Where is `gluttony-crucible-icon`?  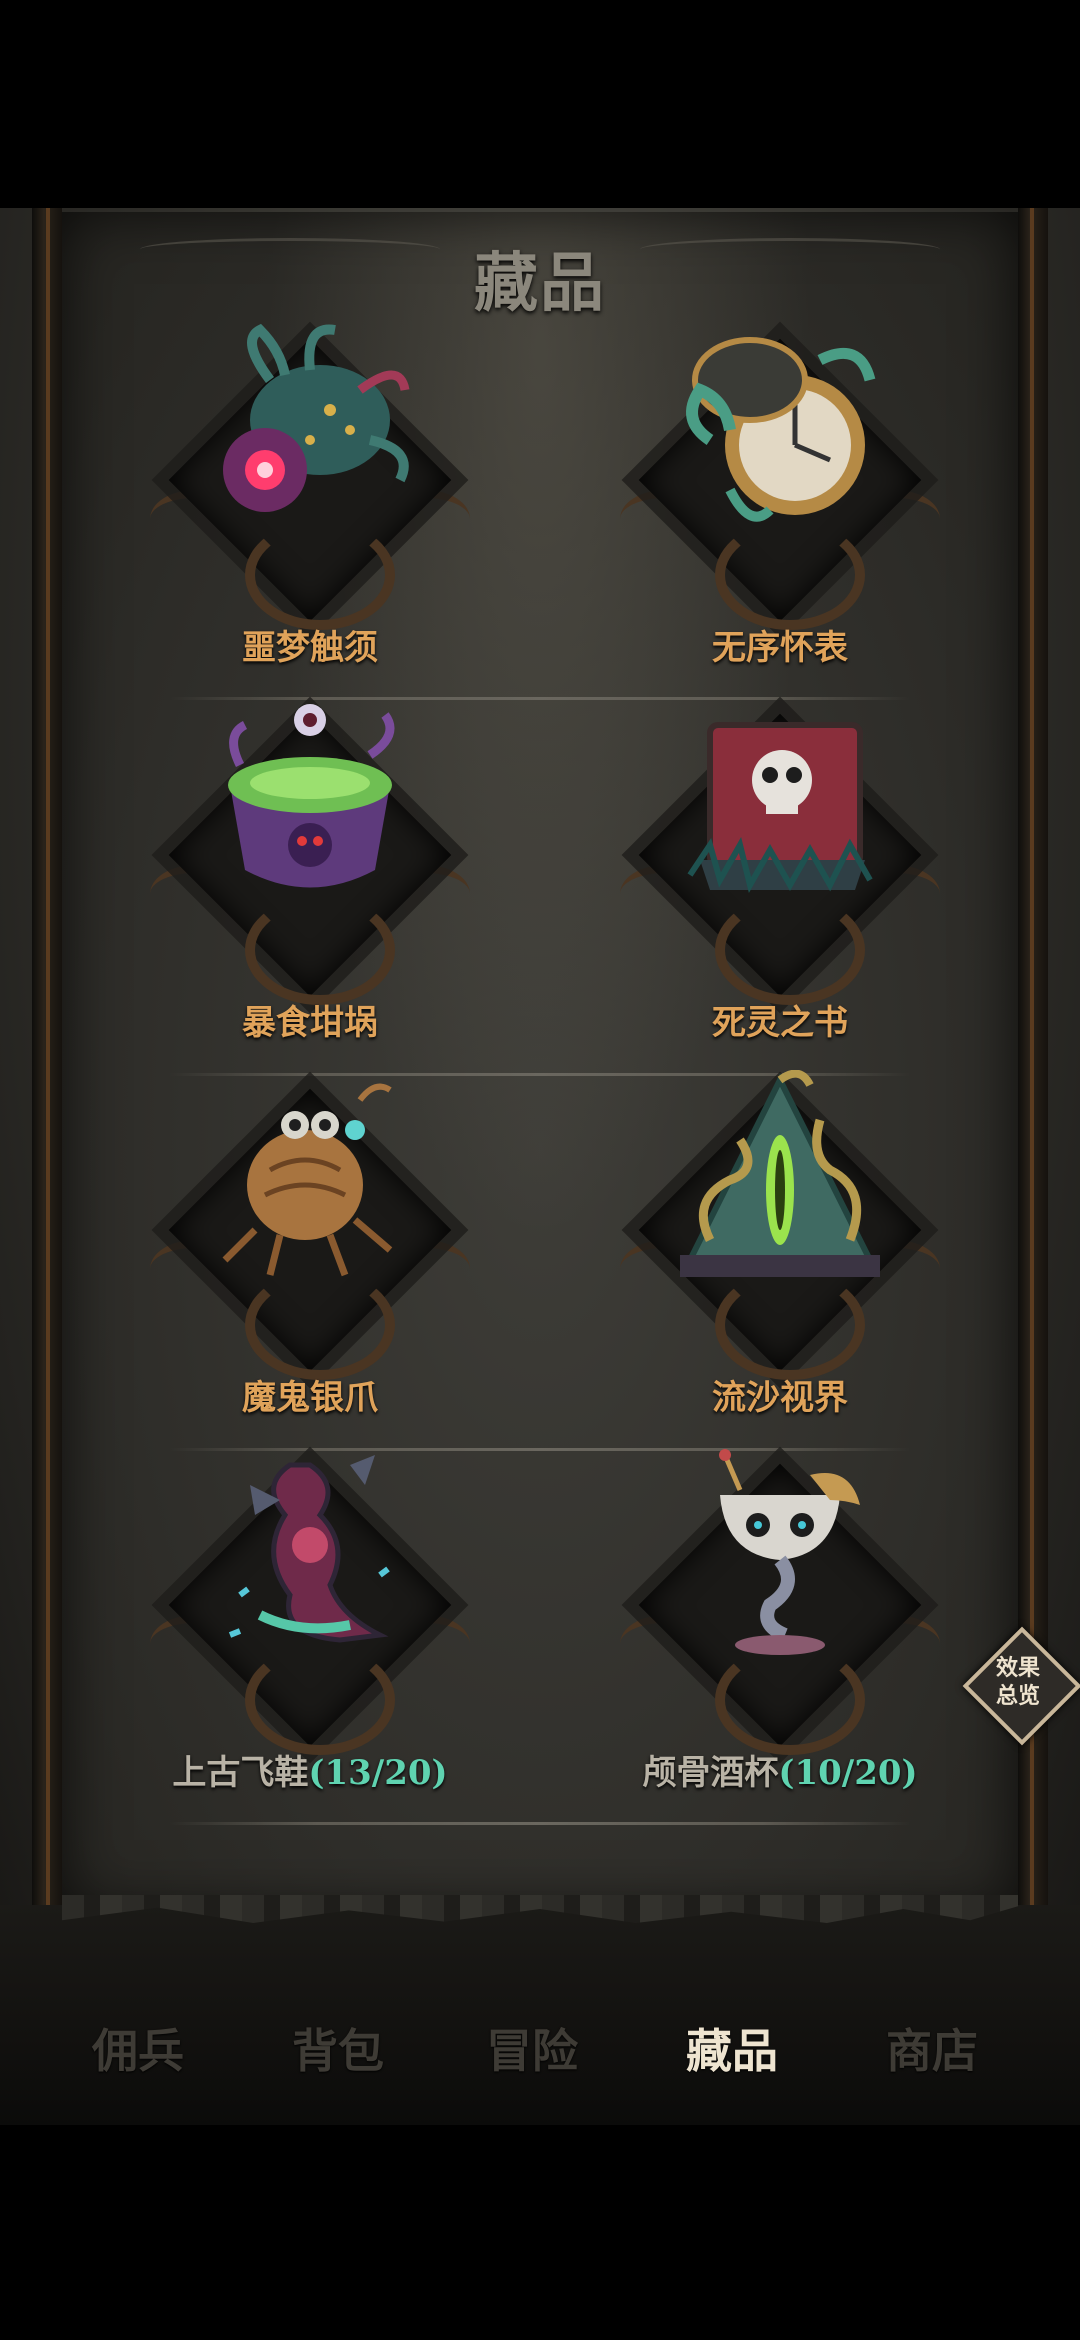
gluttony-crucible-icon is located at coordinates (311, 796).